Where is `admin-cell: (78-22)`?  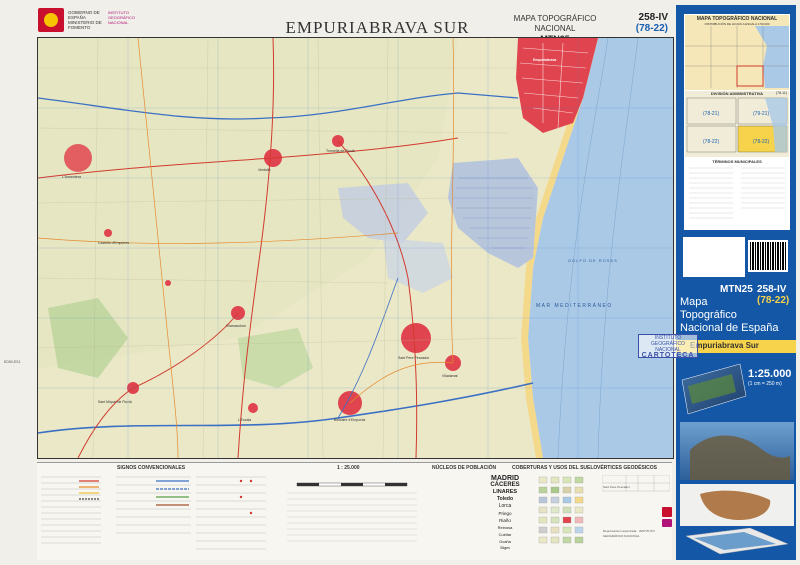 admin-cell: (78-22) is located at coordinates (711, 142).